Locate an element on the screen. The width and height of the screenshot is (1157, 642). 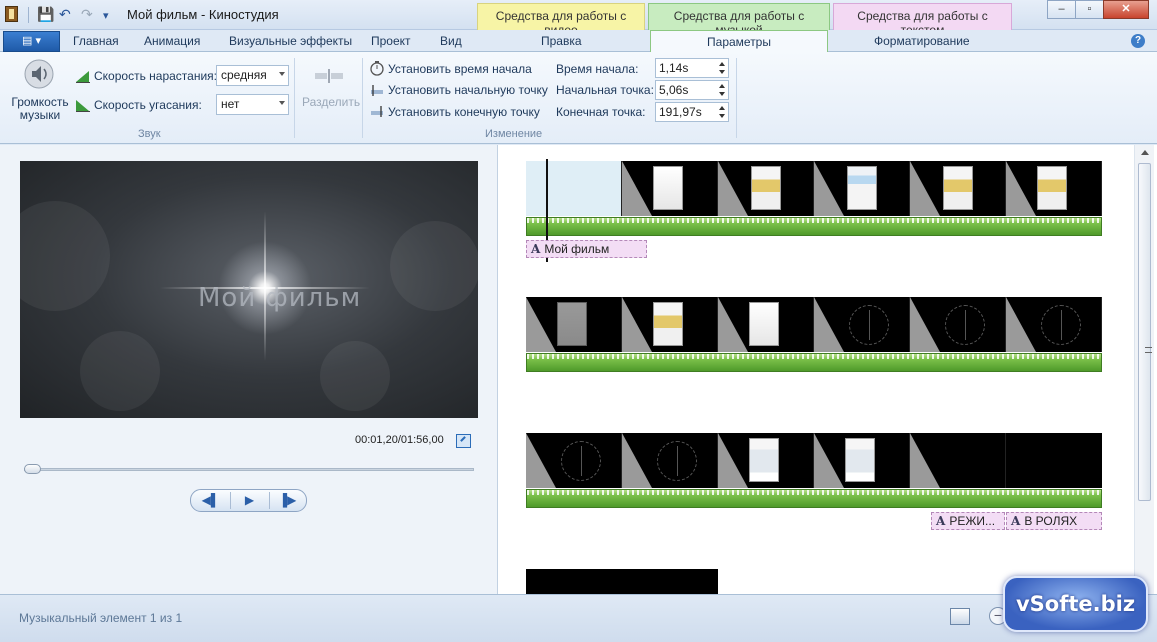
app-icon is located at coordinates (11, 14).